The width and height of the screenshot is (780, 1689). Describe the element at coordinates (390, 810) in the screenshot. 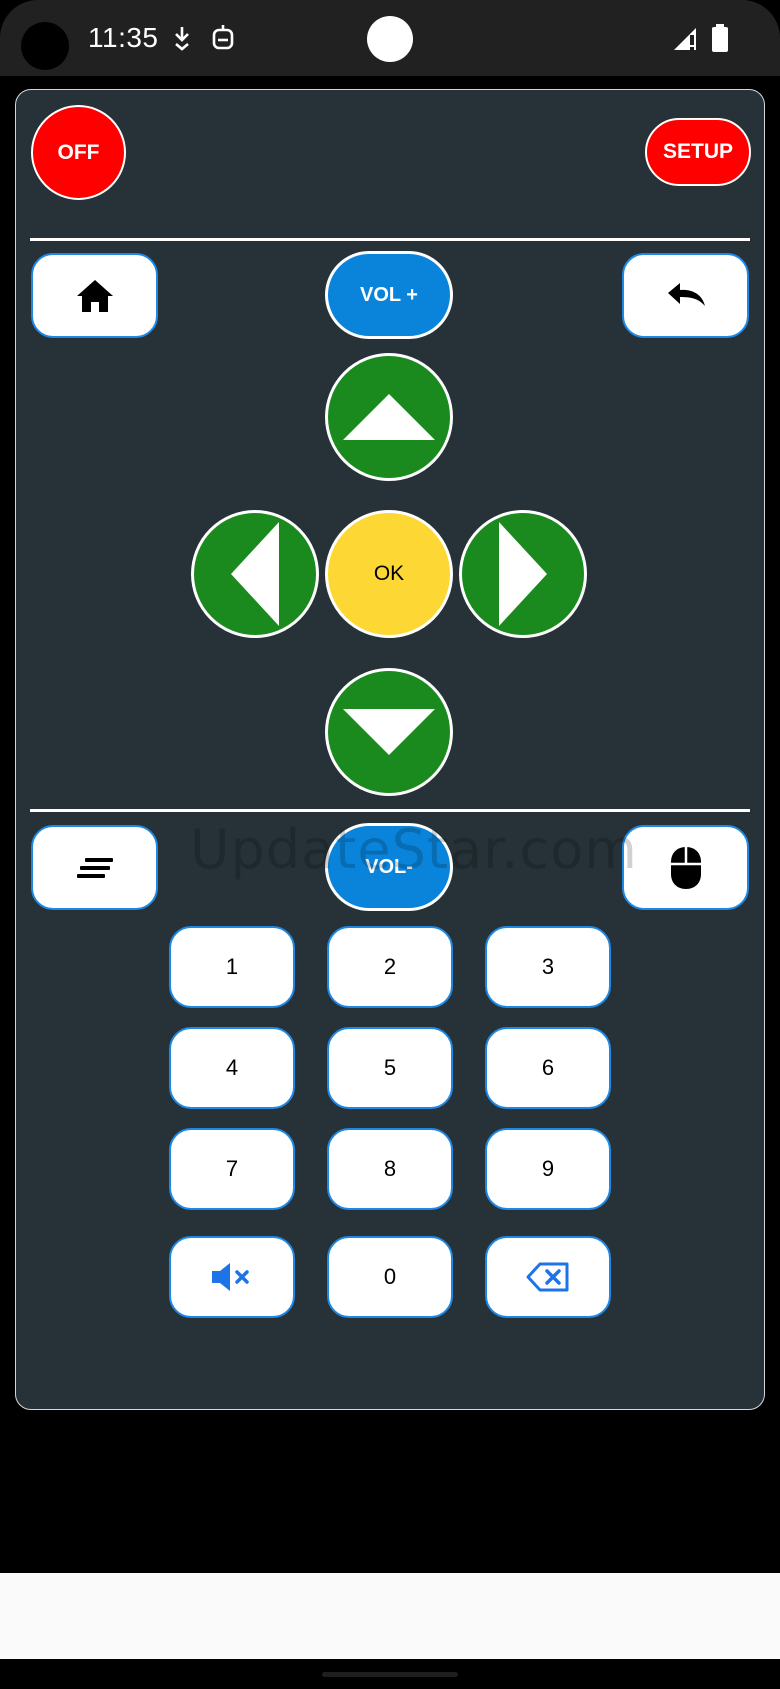

I see `middle-divider` at that location.